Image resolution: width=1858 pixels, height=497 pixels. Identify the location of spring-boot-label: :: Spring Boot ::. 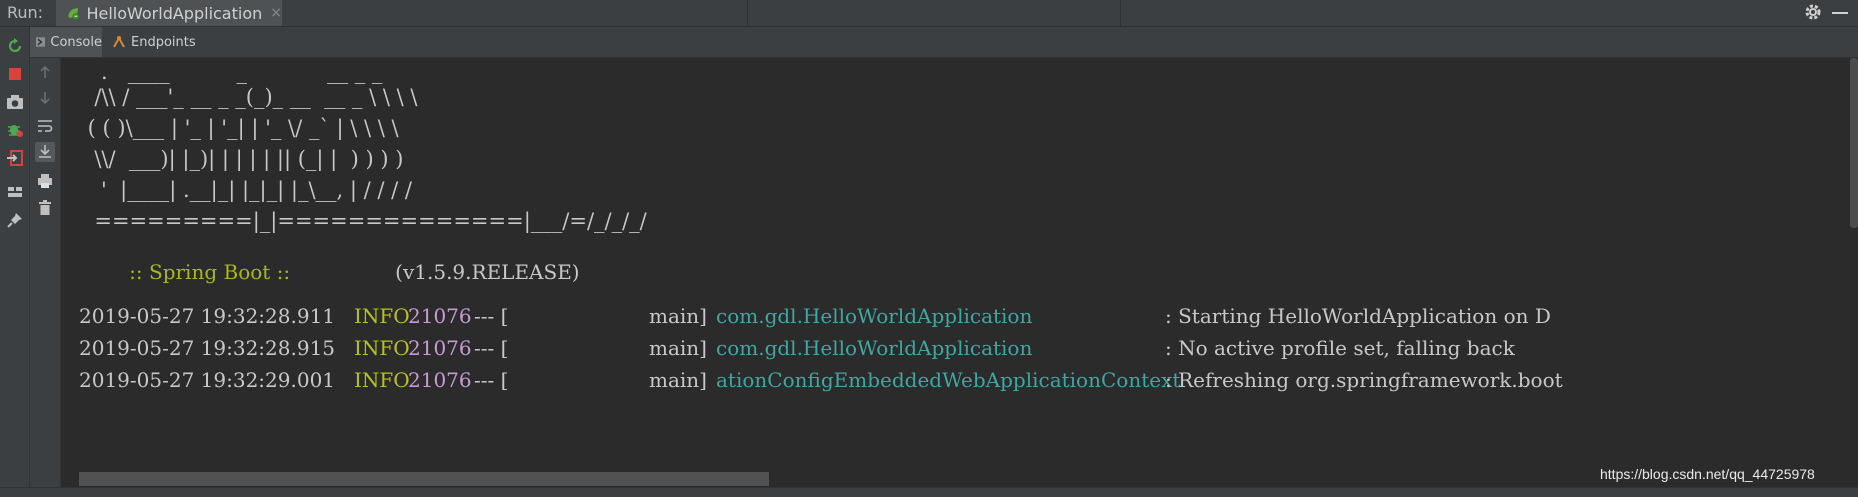
(210, 272).